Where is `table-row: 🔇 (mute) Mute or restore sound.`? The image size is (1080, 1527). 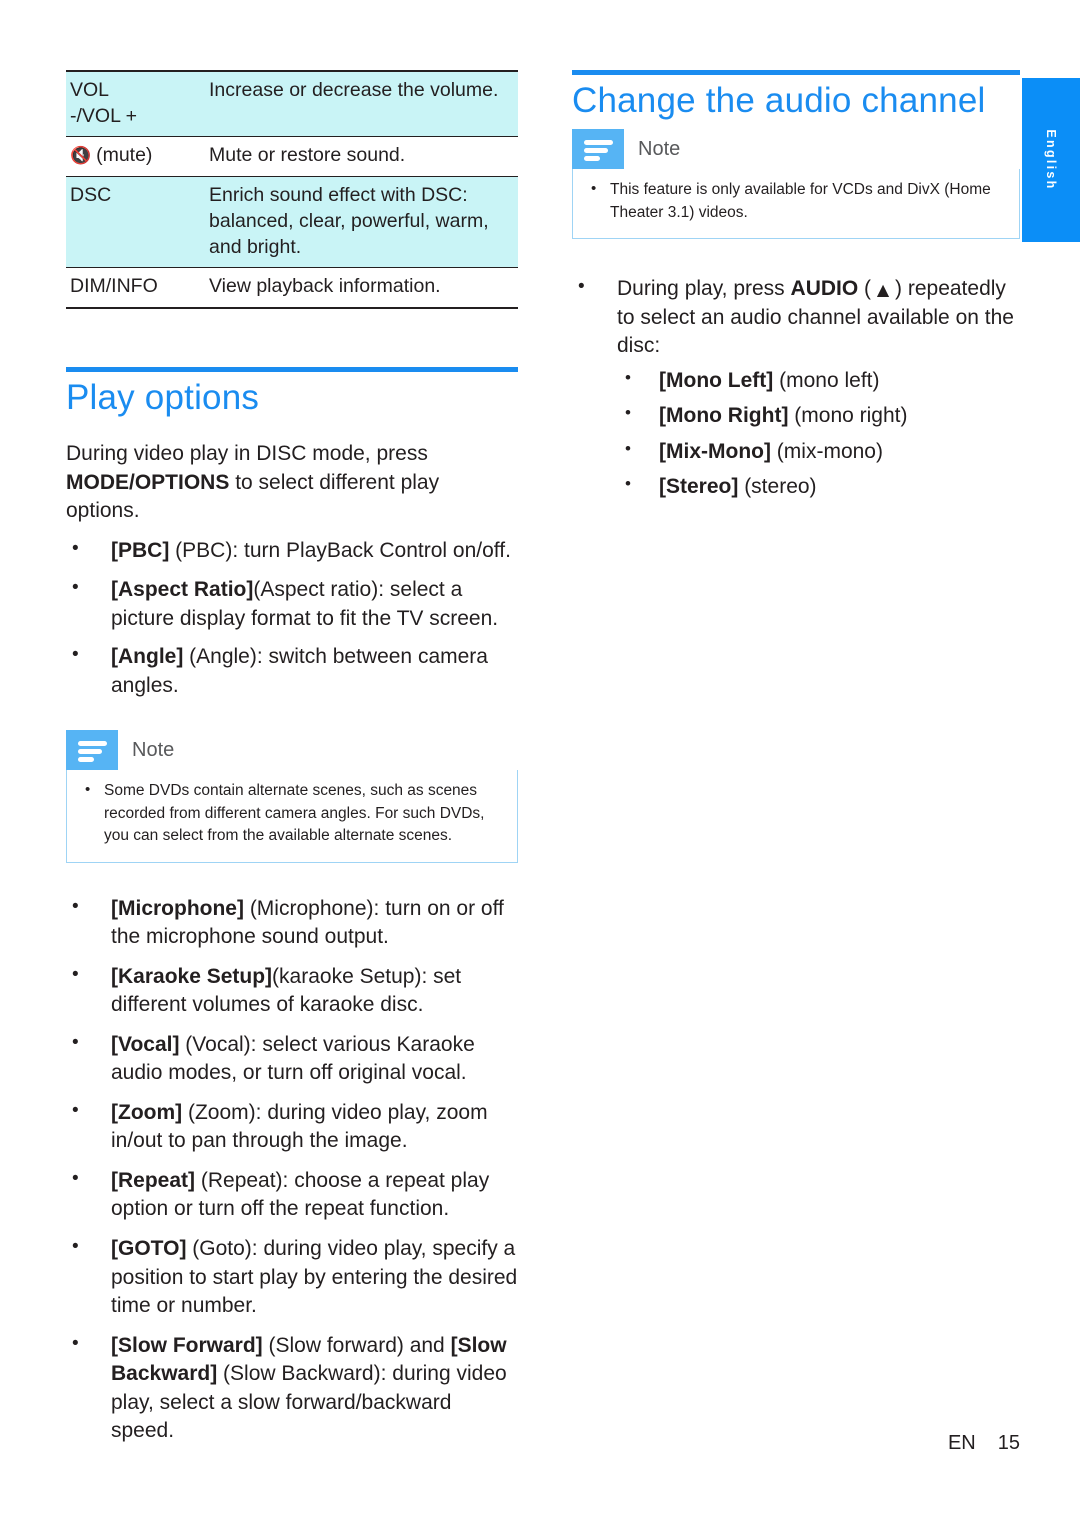
table-row: 🔇 (mute) Mute or restore sound. is located at coordinates (292, 157).